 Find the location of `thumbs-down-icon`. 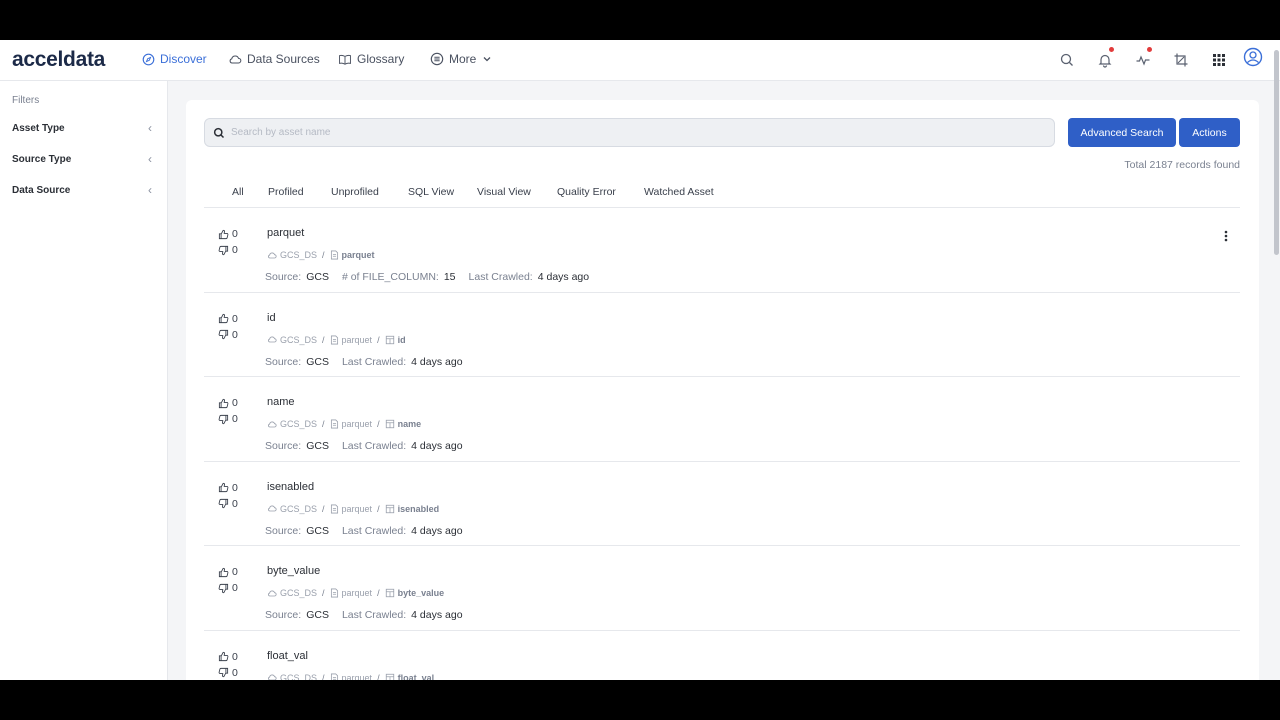

thumbs-down-icon is located at coordinates (223, 334).